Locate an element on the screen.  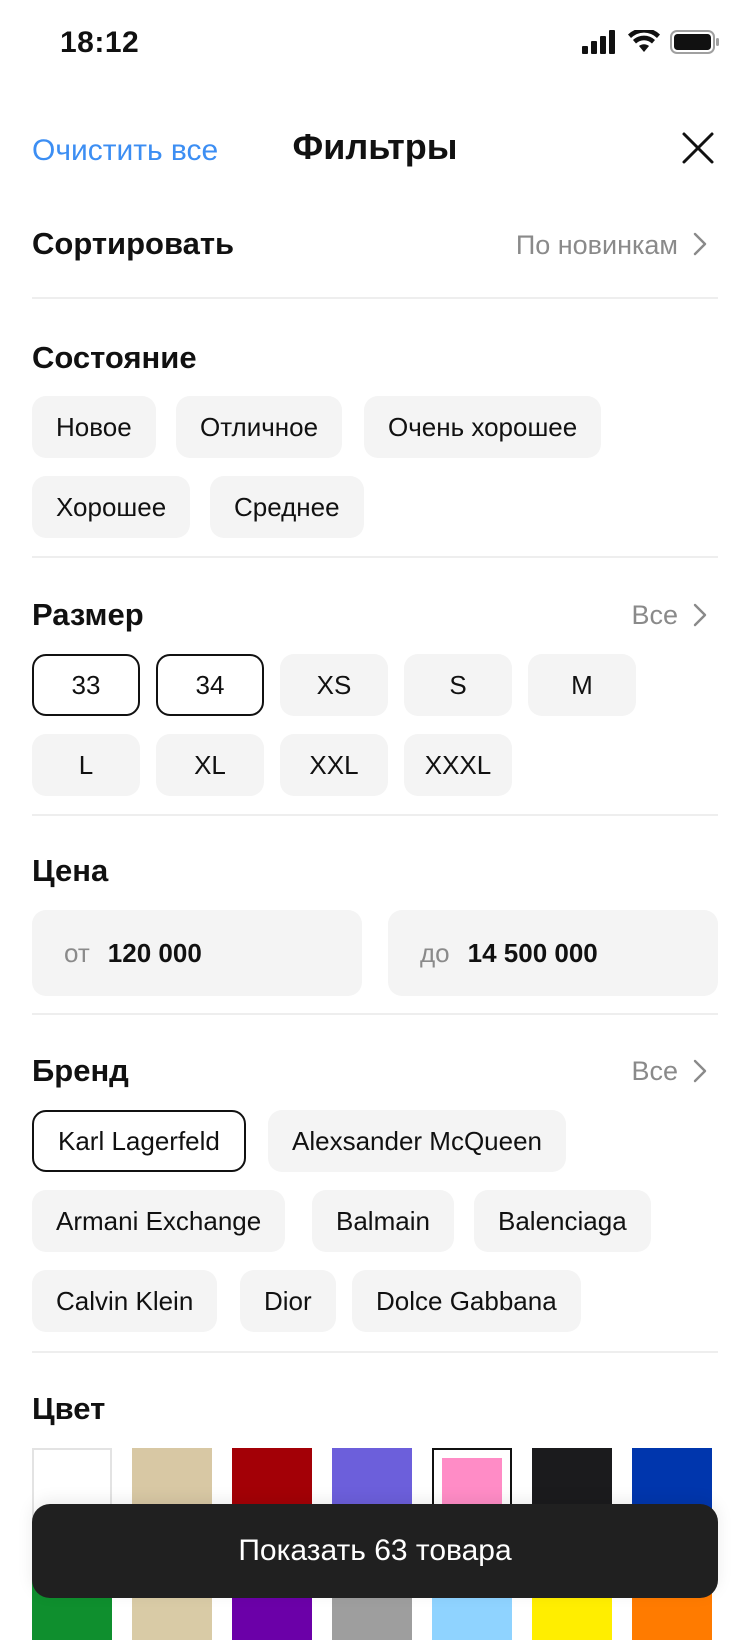
condition-title: Состояние is located at coordinates (114, 357).